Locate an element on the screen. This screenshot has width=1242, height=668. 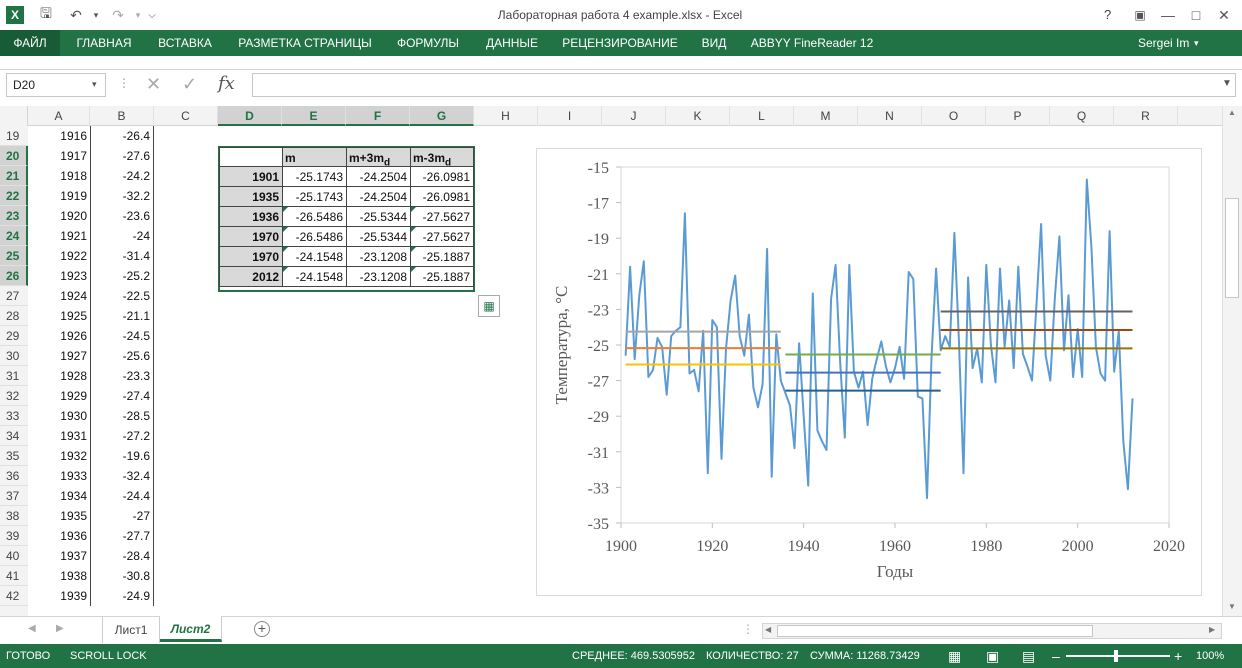
customize-toolbar-icon: ⌵ is located at coordinates (152, 15).